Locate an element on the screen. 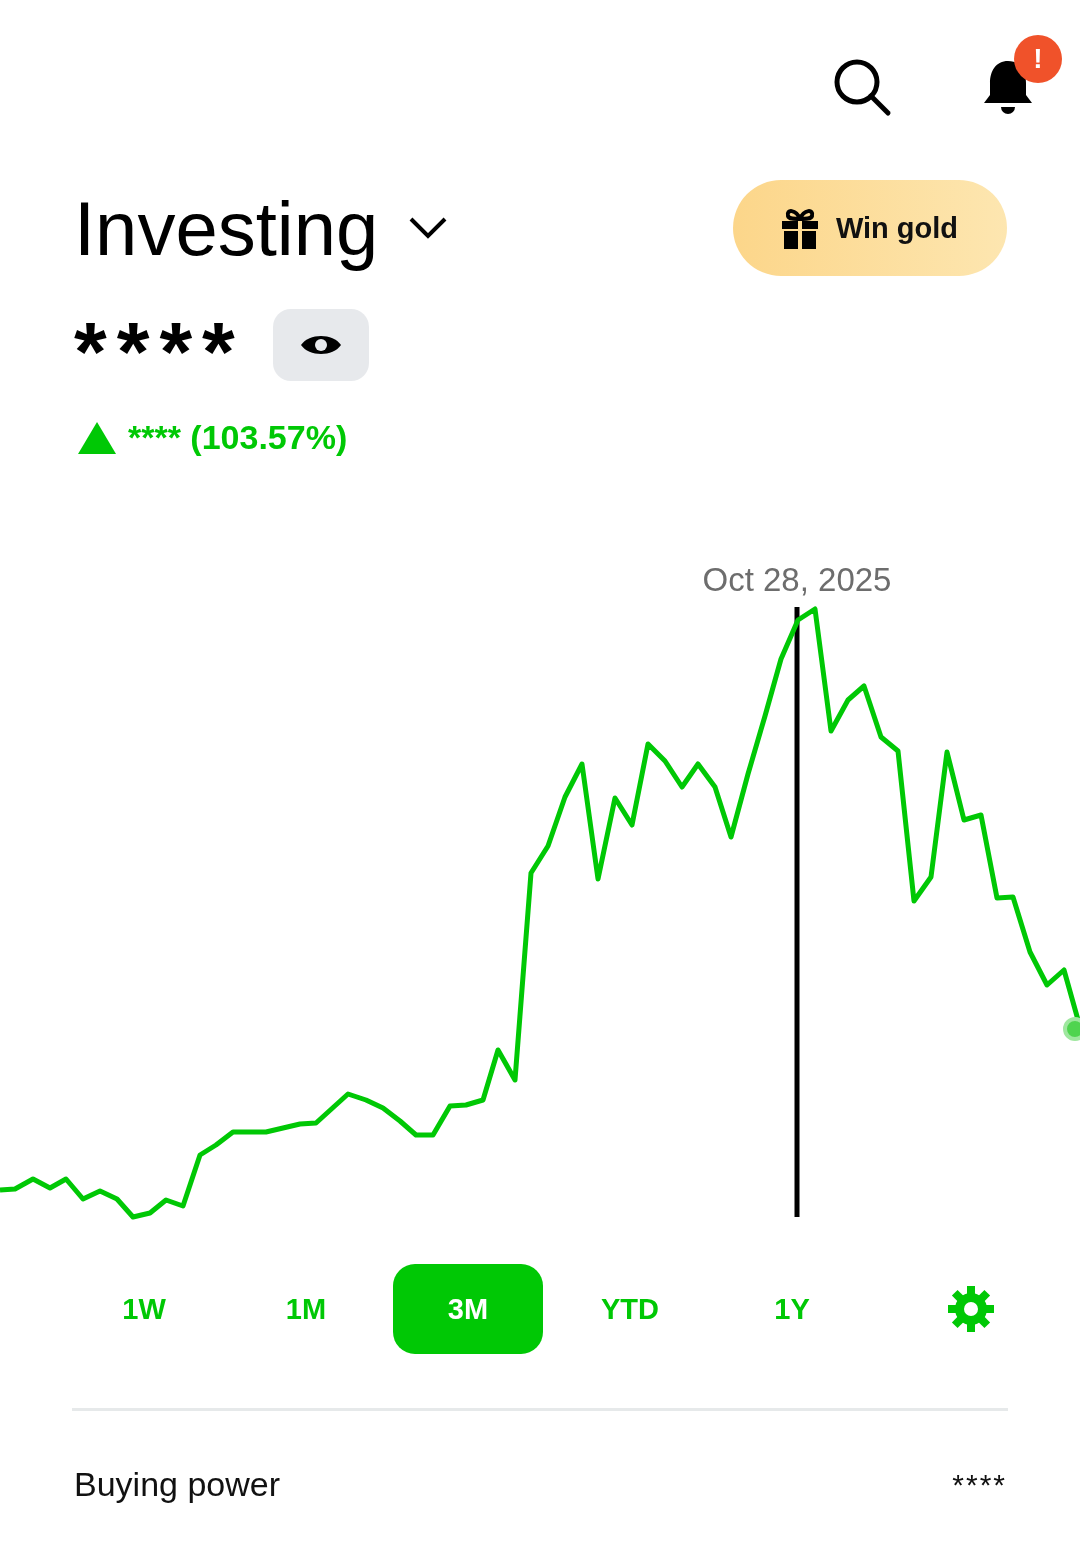  hidden-balance: **** is located at coordinates (159, 346).